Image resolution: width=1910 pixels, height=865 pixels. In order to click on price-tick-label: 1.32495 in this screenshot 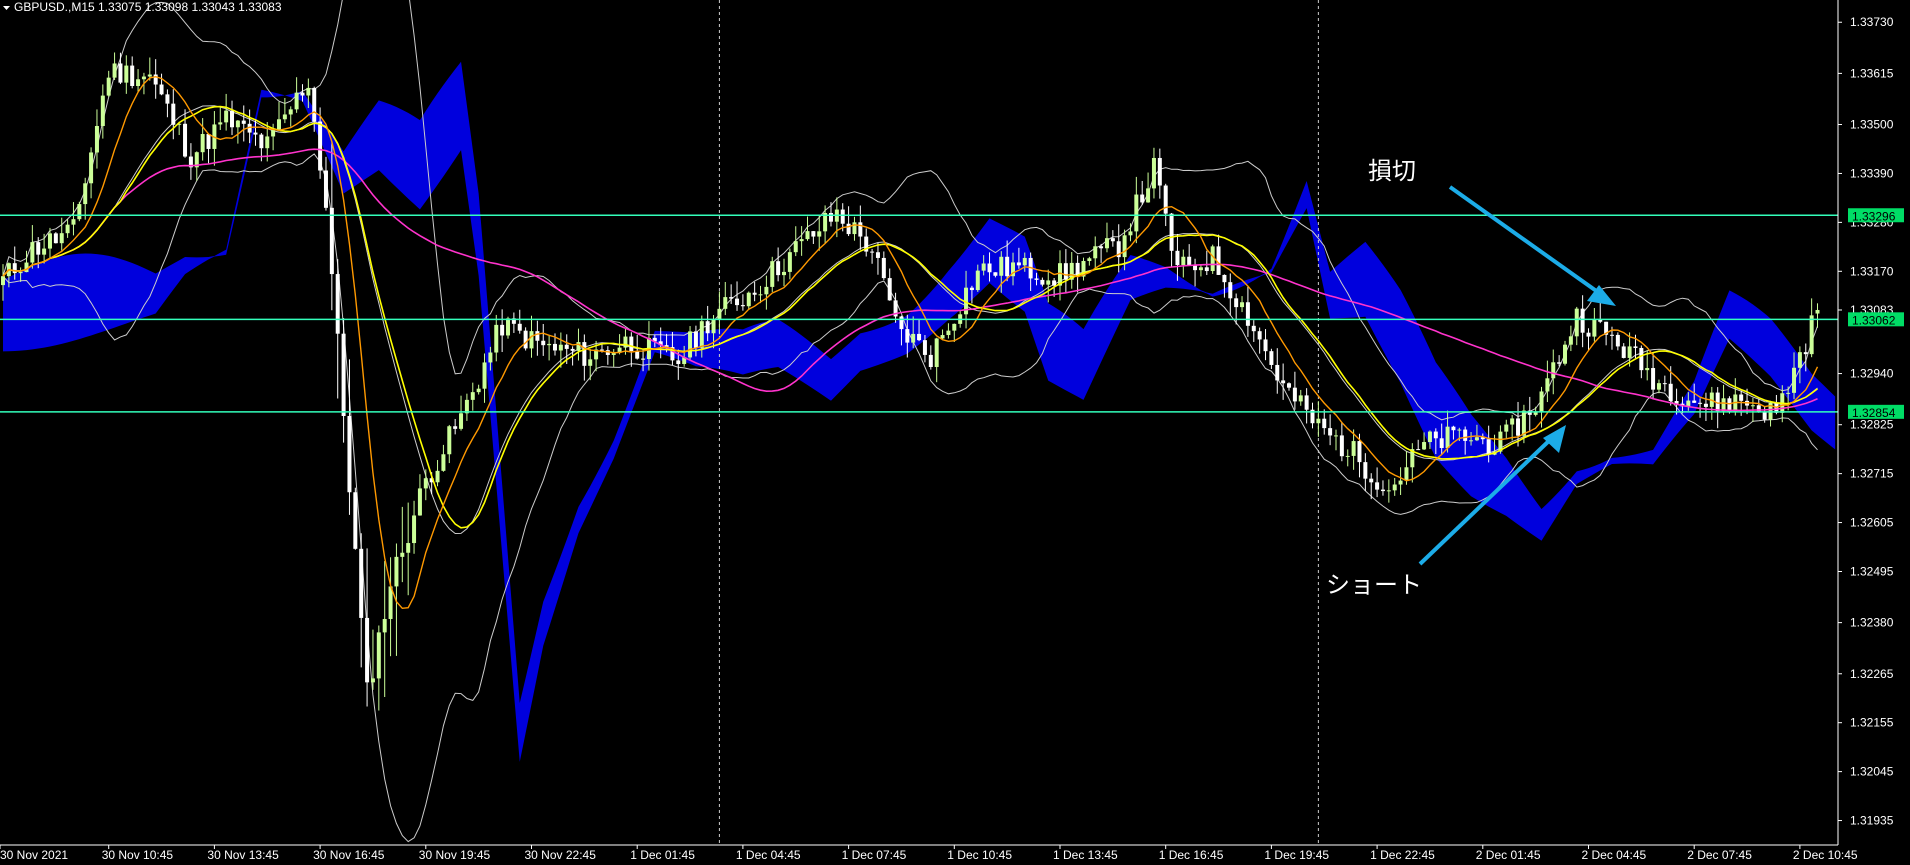, I will do `click(1872, 571)`.